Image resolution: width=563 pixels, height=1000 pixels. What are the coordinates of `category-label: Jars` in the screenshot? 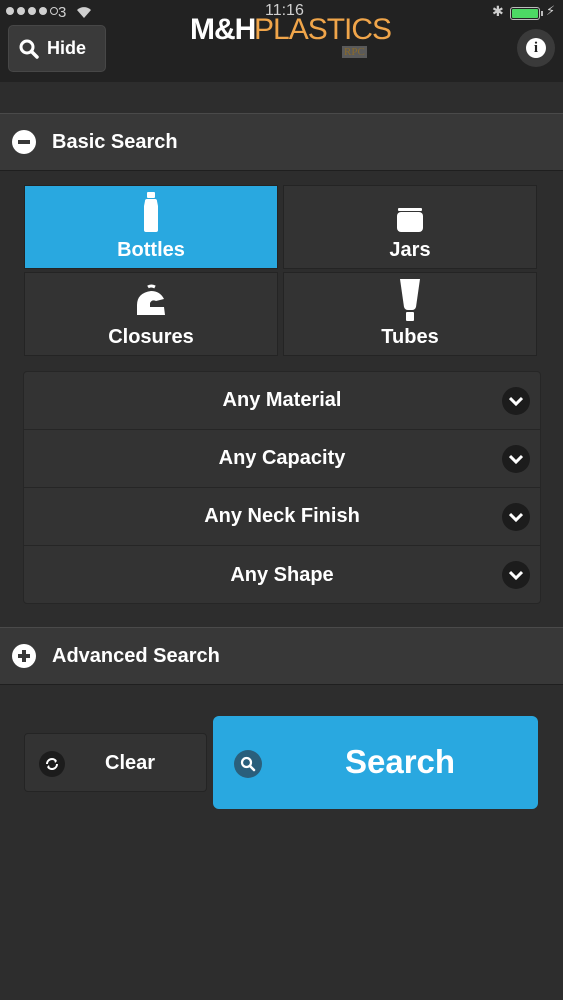 It's located at (410, 250).